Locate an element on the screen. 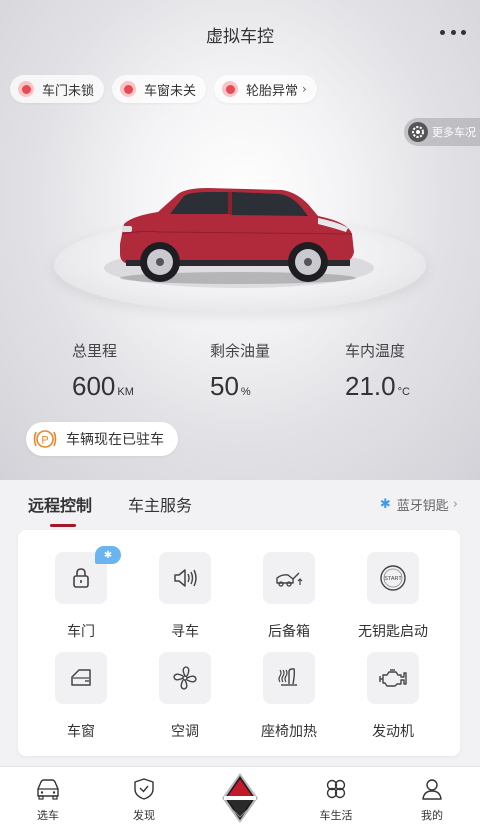  engine-icon is located at coordinates (393, 678).